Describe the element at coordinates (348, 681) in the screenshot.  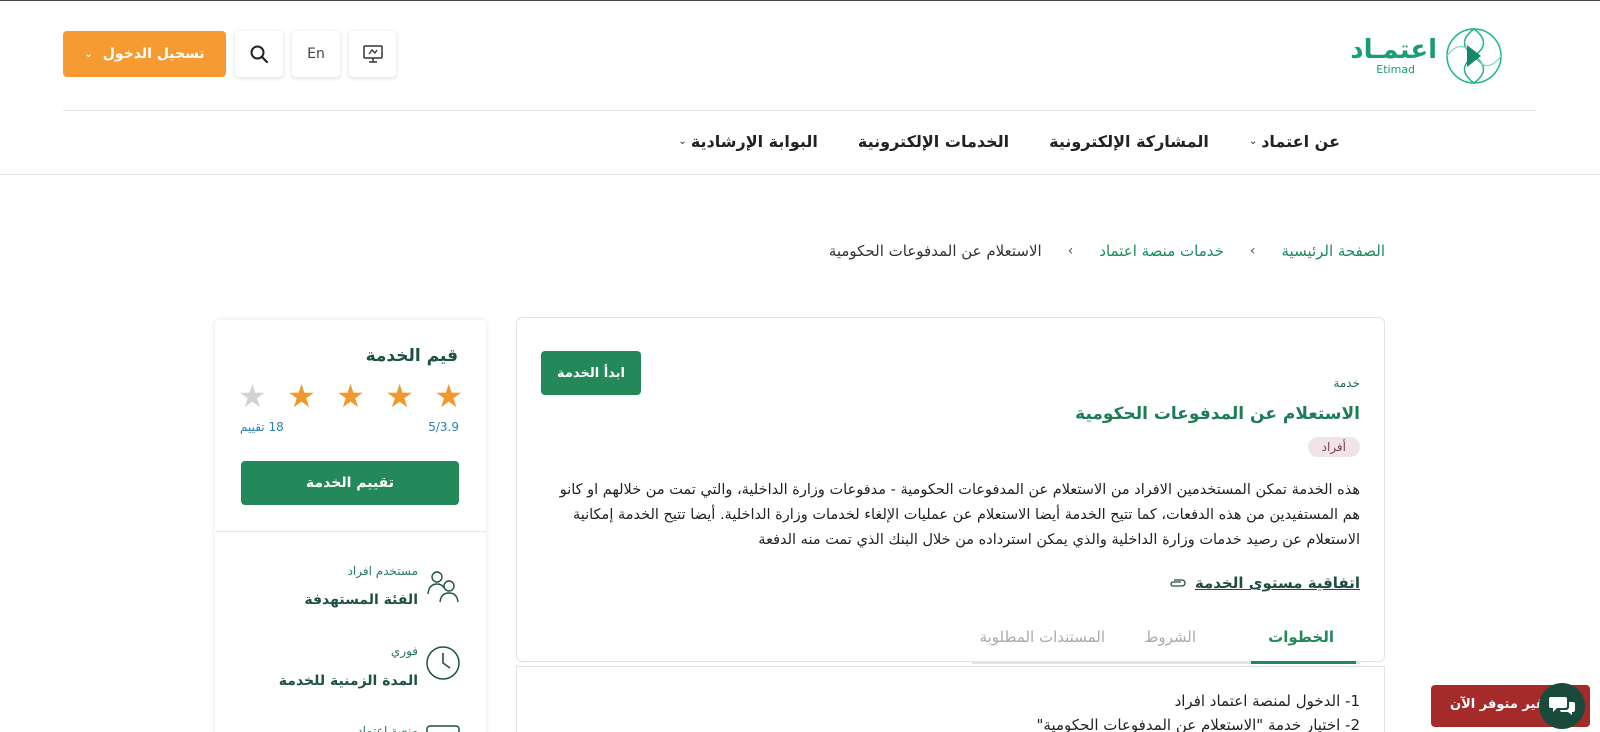
I see `service-duration-label: المدة الزمنية للخدمة` at that location.